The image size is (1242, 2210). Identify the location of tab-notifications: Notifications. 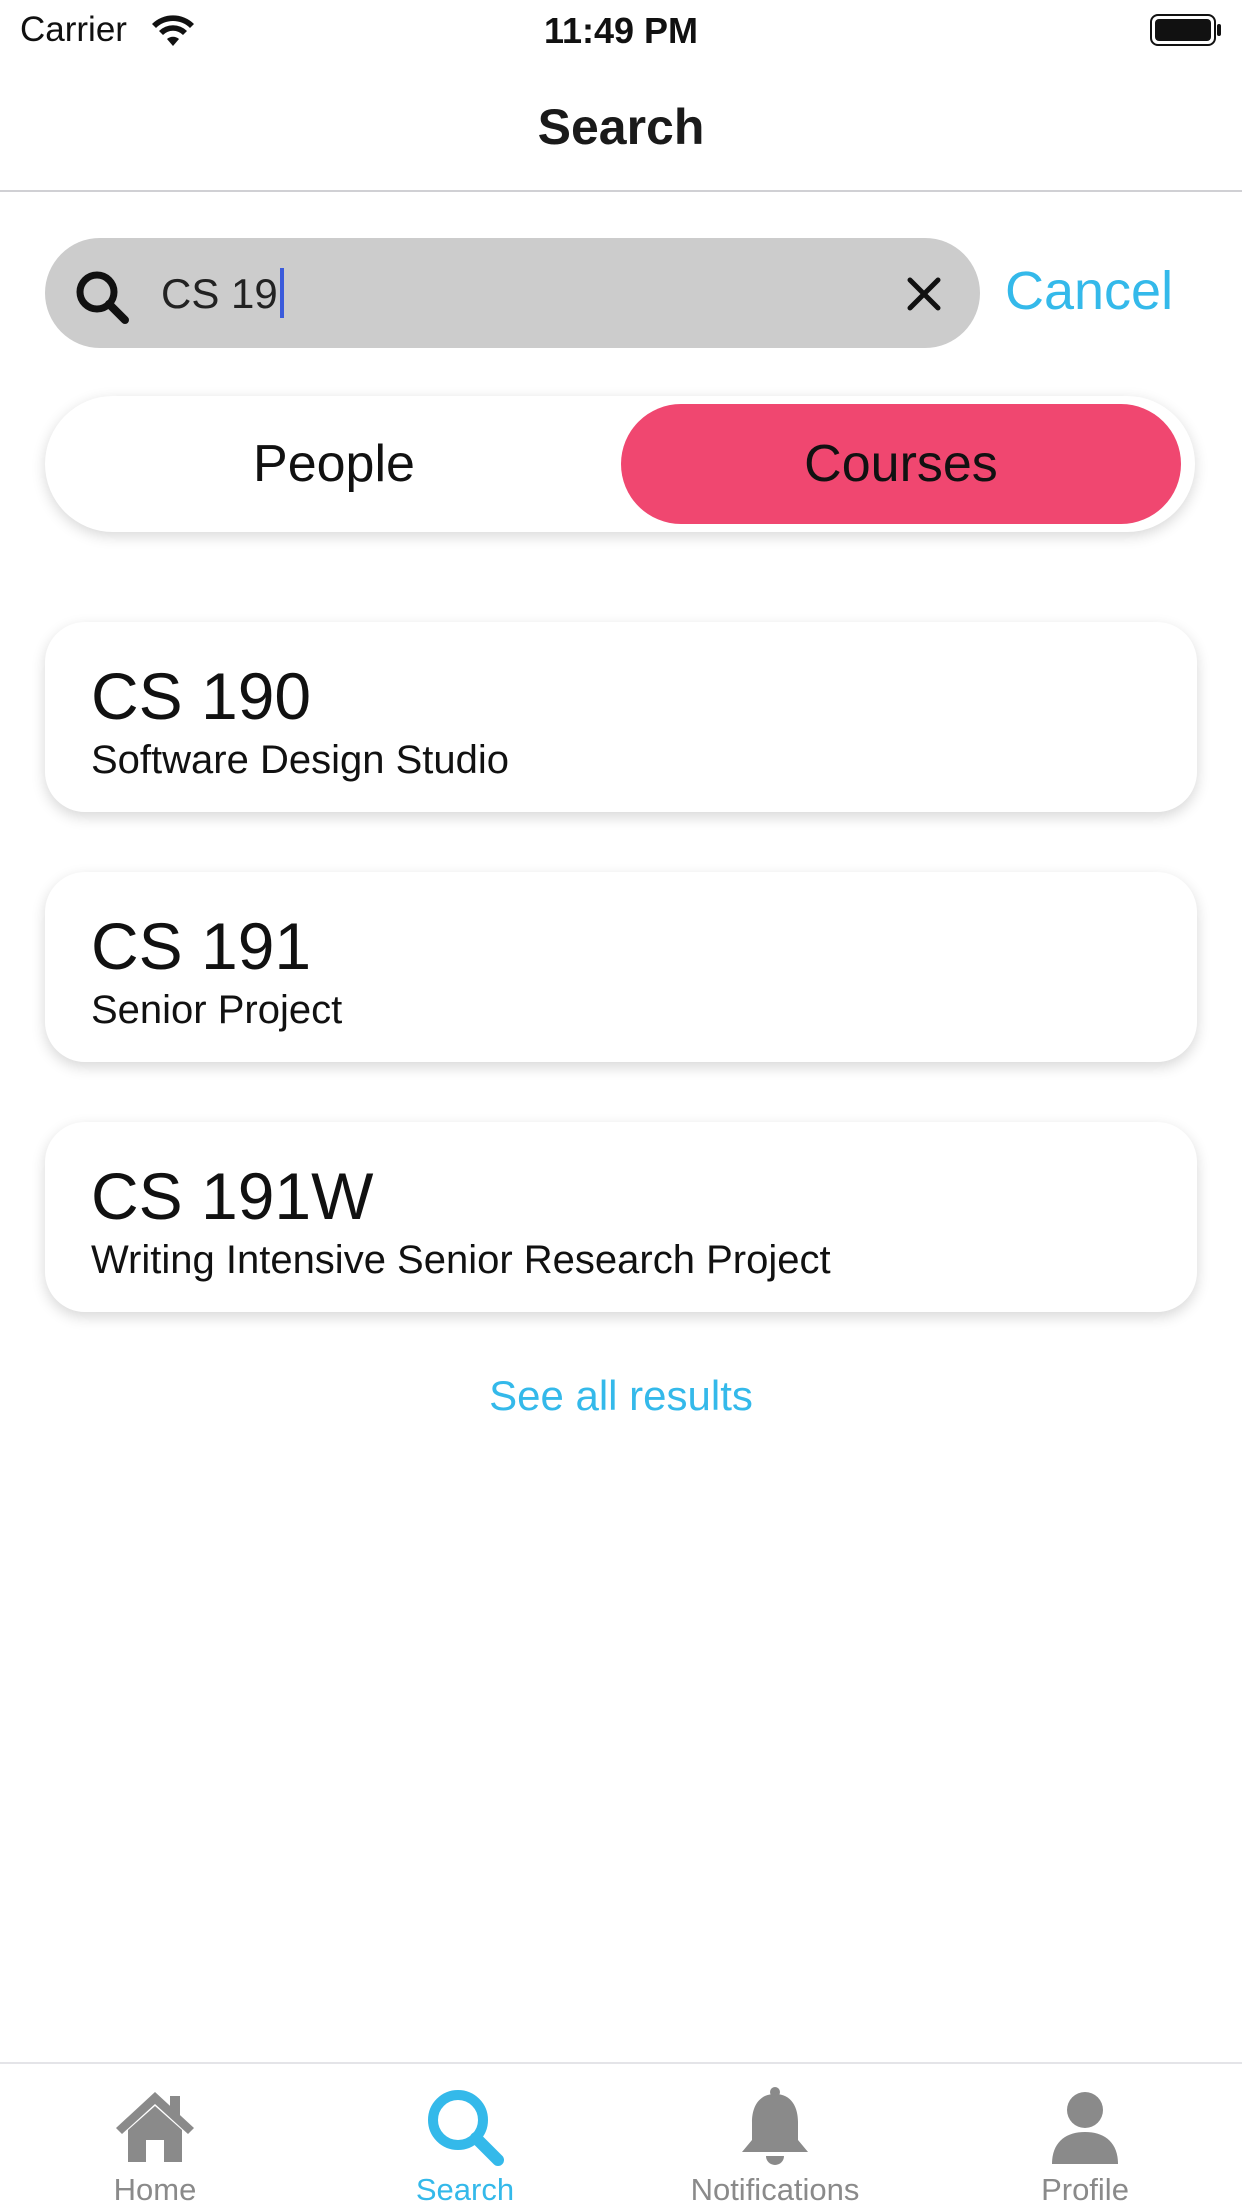
(775, 2137).